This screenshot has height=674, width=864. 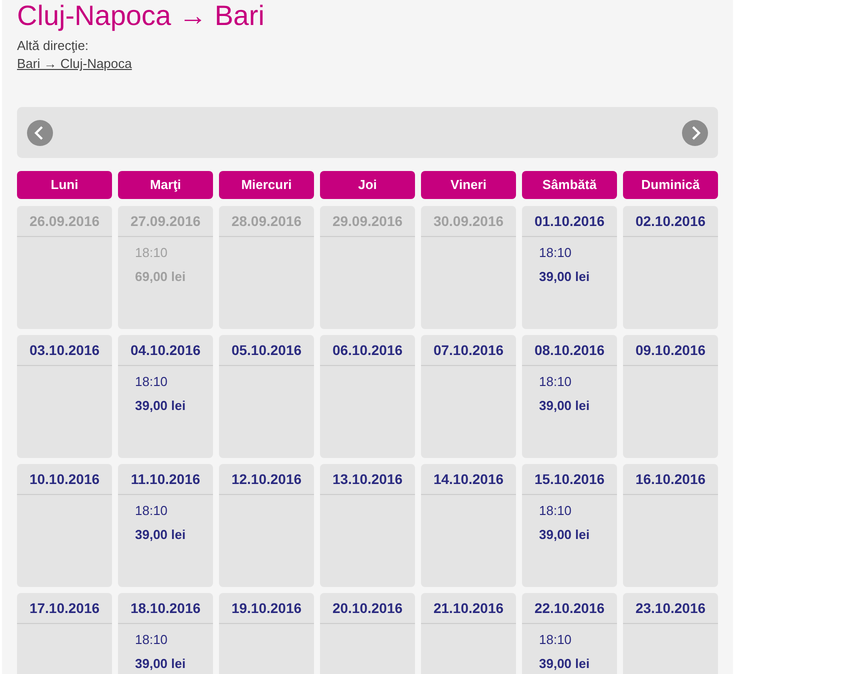 What do you see at coordinates (670, 479) in the screenshot?
I see `date-label: 16.10.2016` at bounding box center [670, 479].